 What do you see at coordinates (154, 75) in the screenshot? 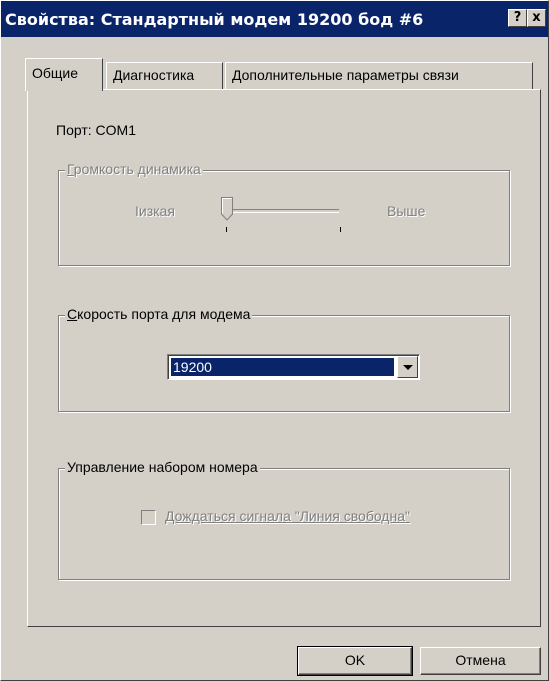
I see `tab-diagnostics-label: Диагностика` at bounding box center [154, 75].